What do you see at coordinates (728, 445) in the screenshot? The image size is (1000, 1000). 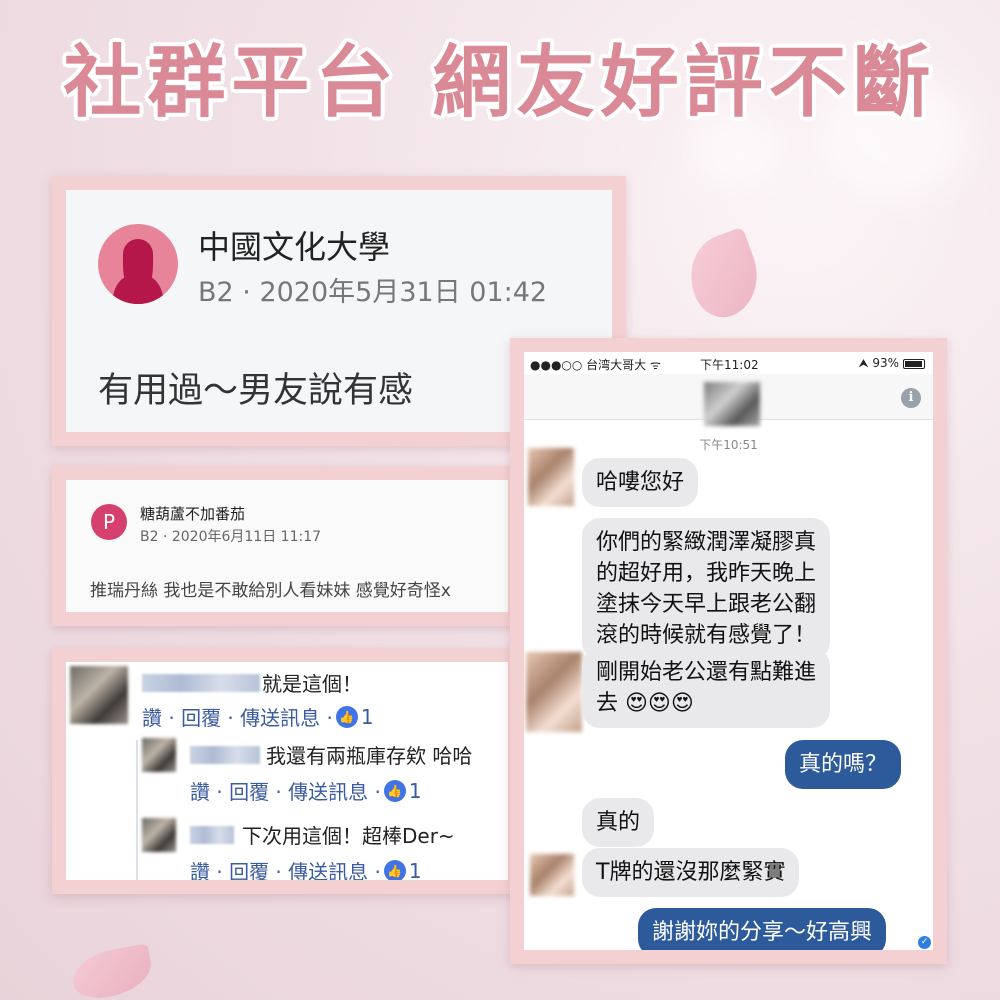 I see `chat-timestamp: 下午10:51` at bounding box center [728, 445].